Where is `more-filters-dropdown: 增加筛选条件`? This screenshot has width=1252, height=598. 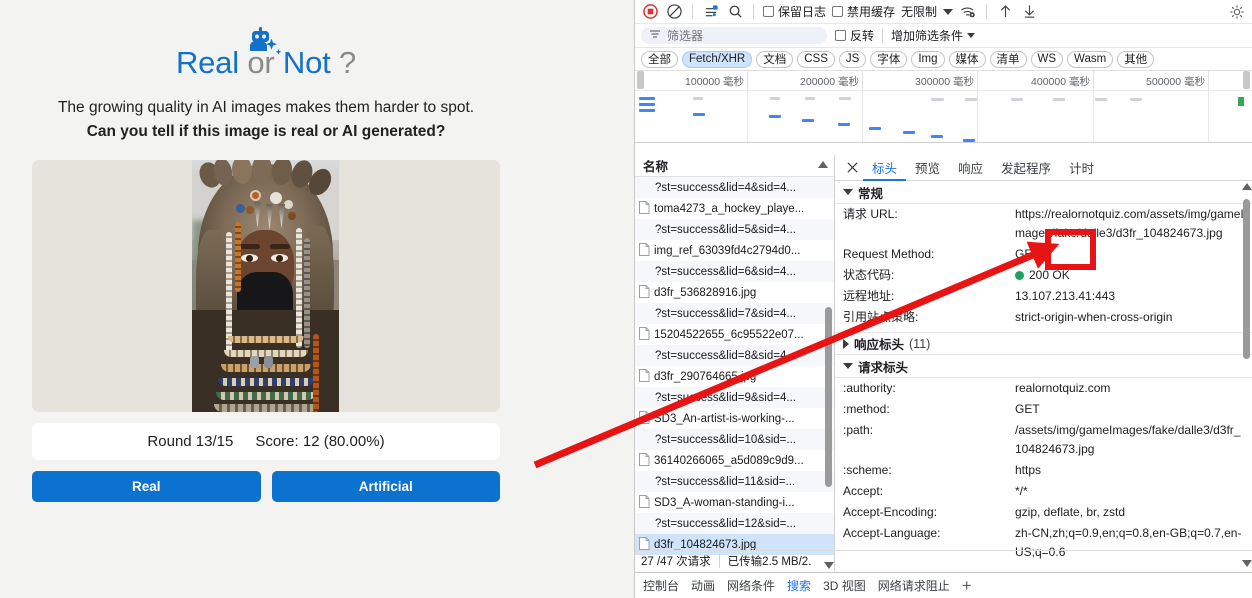
more-filters-dropdown: 增加筛选条件 is located at coordinates (933, 35).